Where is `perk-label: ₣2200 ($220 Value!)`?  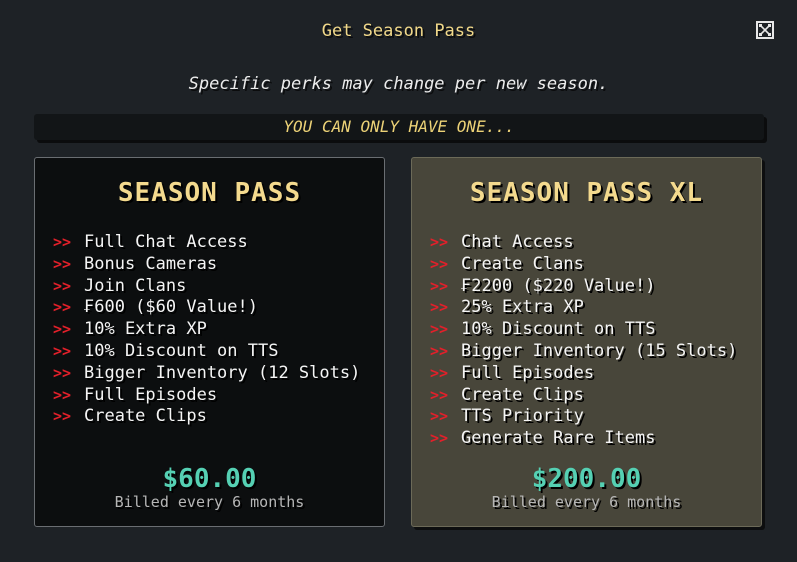
perk-label: ₣2200 ($220 Value!) is located at coordinates (558, 285).